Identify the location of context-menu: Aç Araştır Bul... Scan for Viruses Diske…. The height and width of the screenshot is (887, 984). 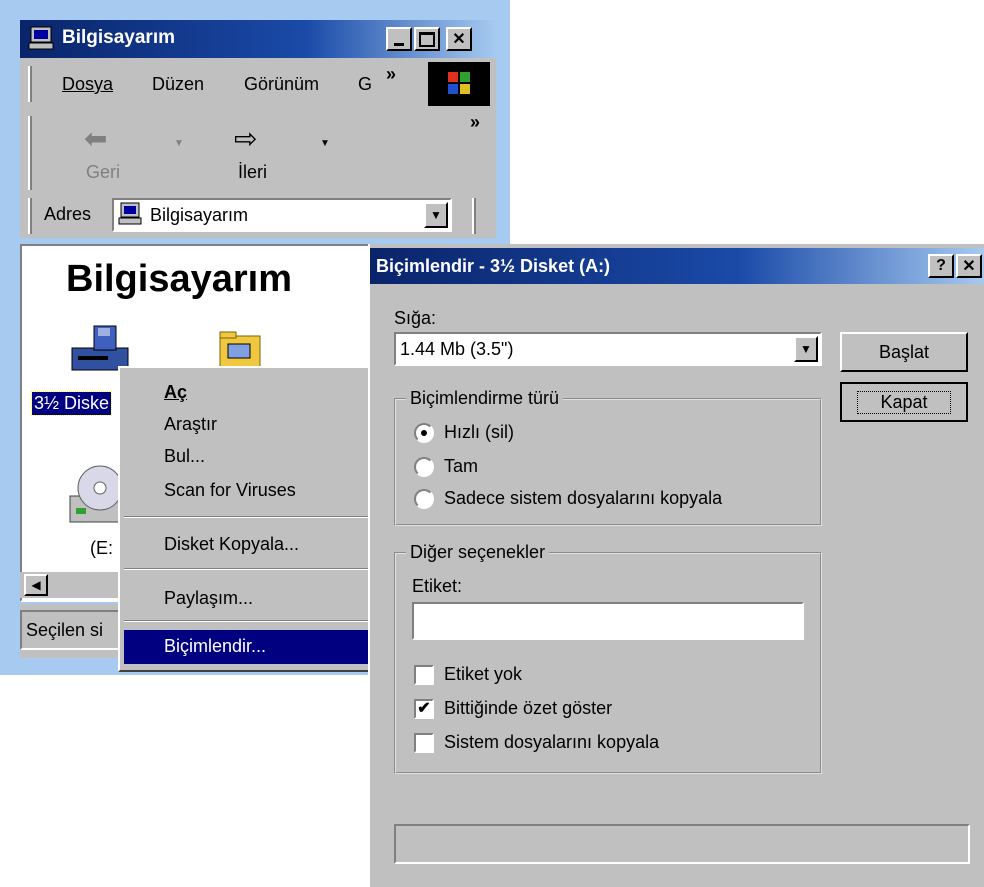
(250, 519).